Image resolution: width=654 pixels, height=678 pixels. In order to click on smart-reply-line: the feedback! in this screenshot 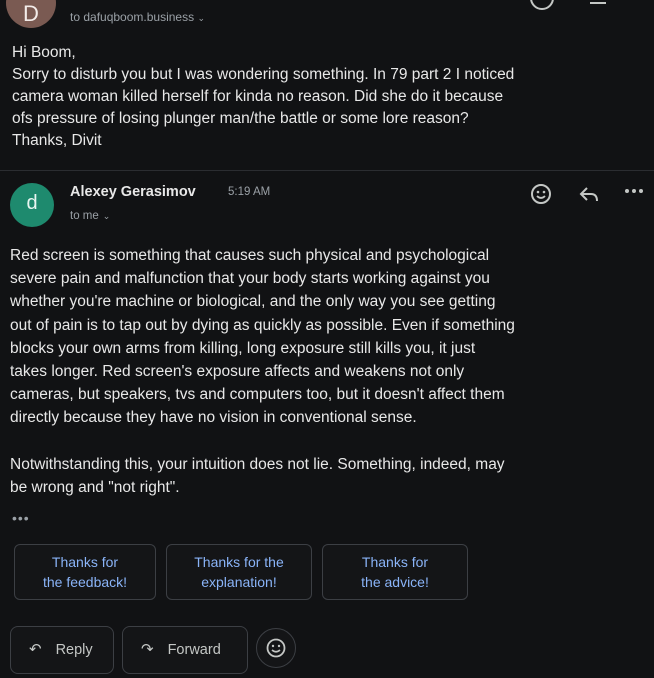, I will do `click(85, 582)`.